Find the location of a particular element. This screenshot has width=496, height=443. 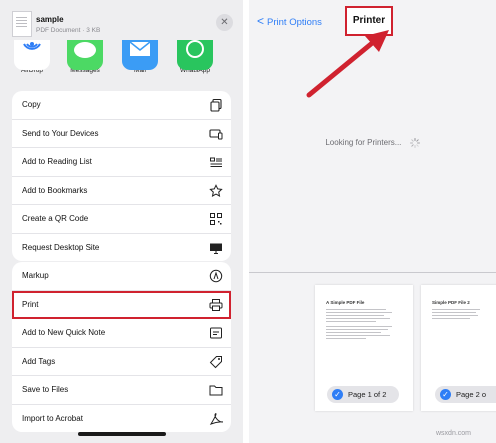

desktop-icon is located at coordinates (216, 248).